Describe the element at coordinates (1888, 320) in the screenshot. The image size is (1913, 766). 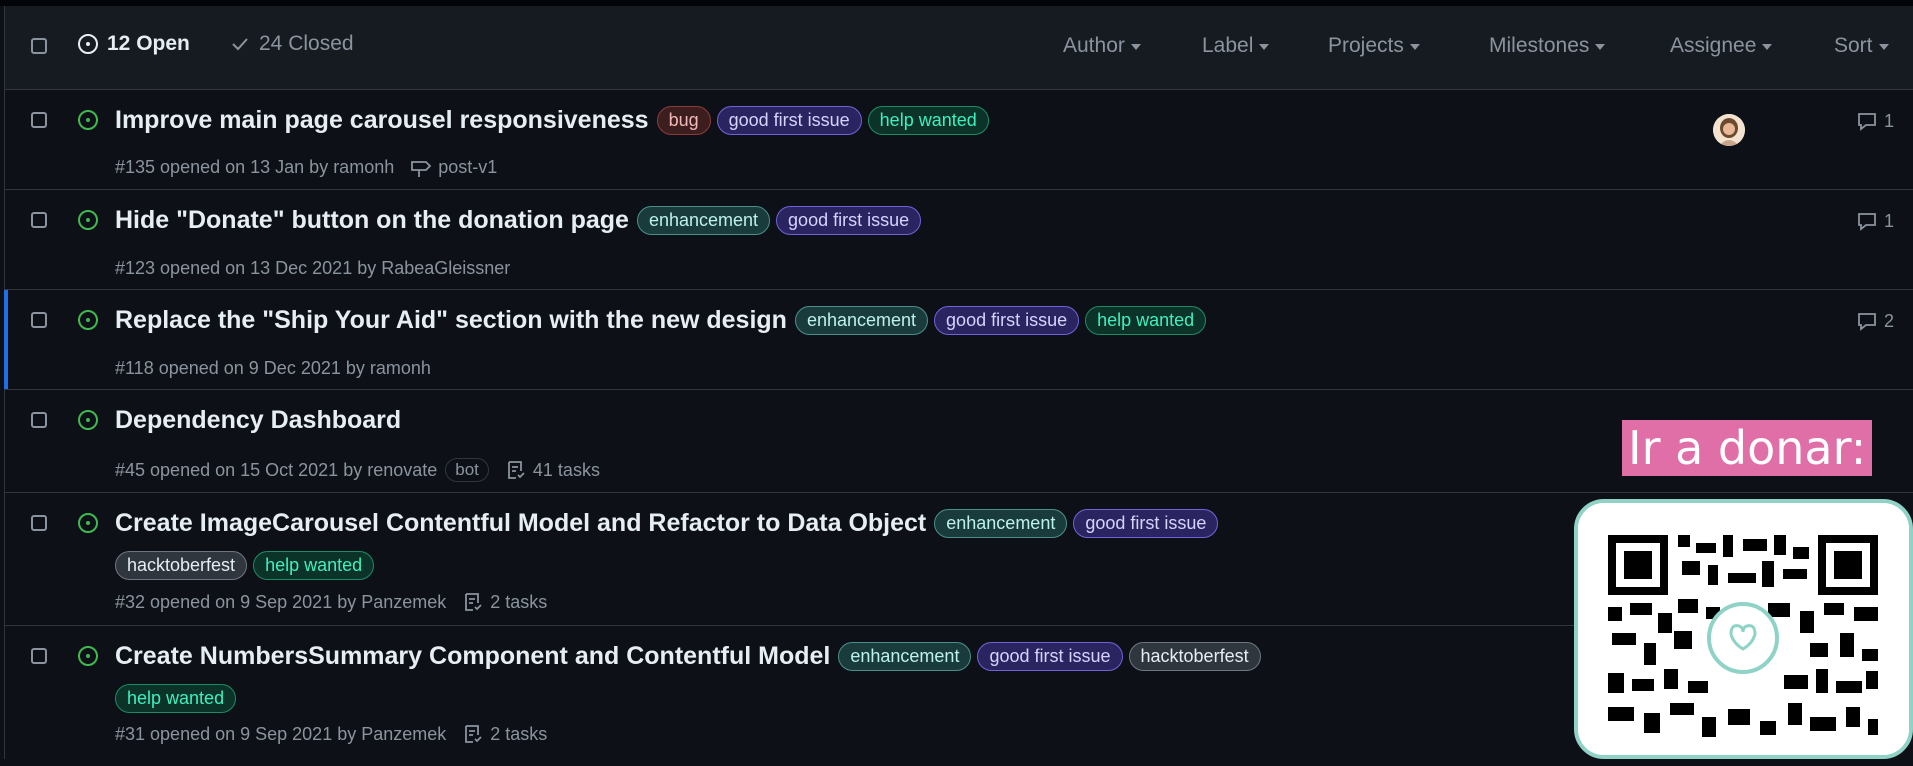
I see `comment-count: 2` at that location.